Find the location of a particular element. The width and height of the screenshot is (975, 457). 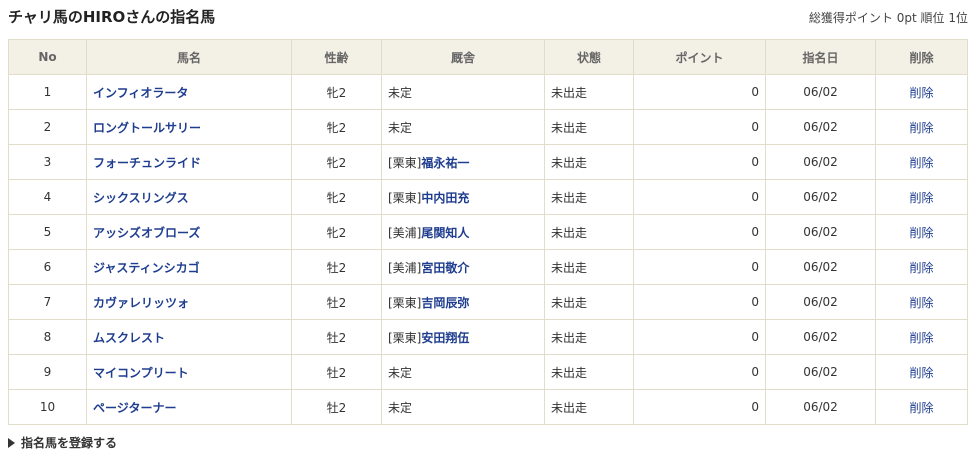

table-row: 8 ムスクレスト 牡2 [栗東]安田翔伍 未出走 0 06/02 削除 is located at coordinates (488, 337).